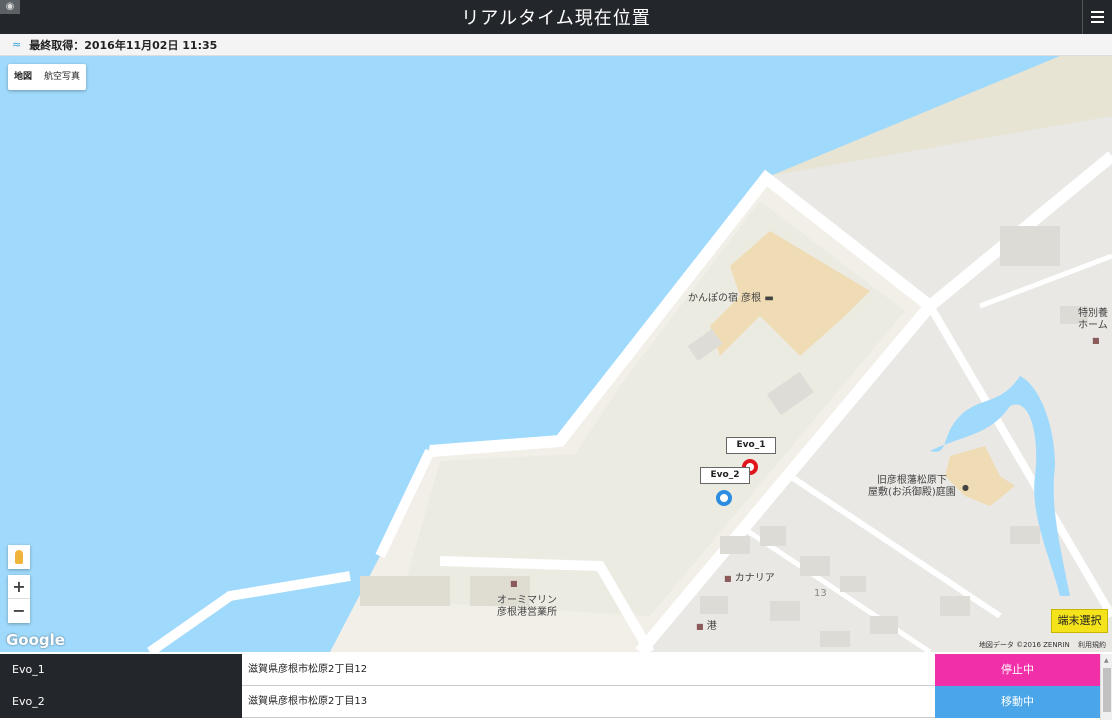  Describe the element at coordinates (912, 486) in the screenshot. I see `garden-label: 旧彦根藩松原下 屋敷(お浜御殿)庭園` at that location.